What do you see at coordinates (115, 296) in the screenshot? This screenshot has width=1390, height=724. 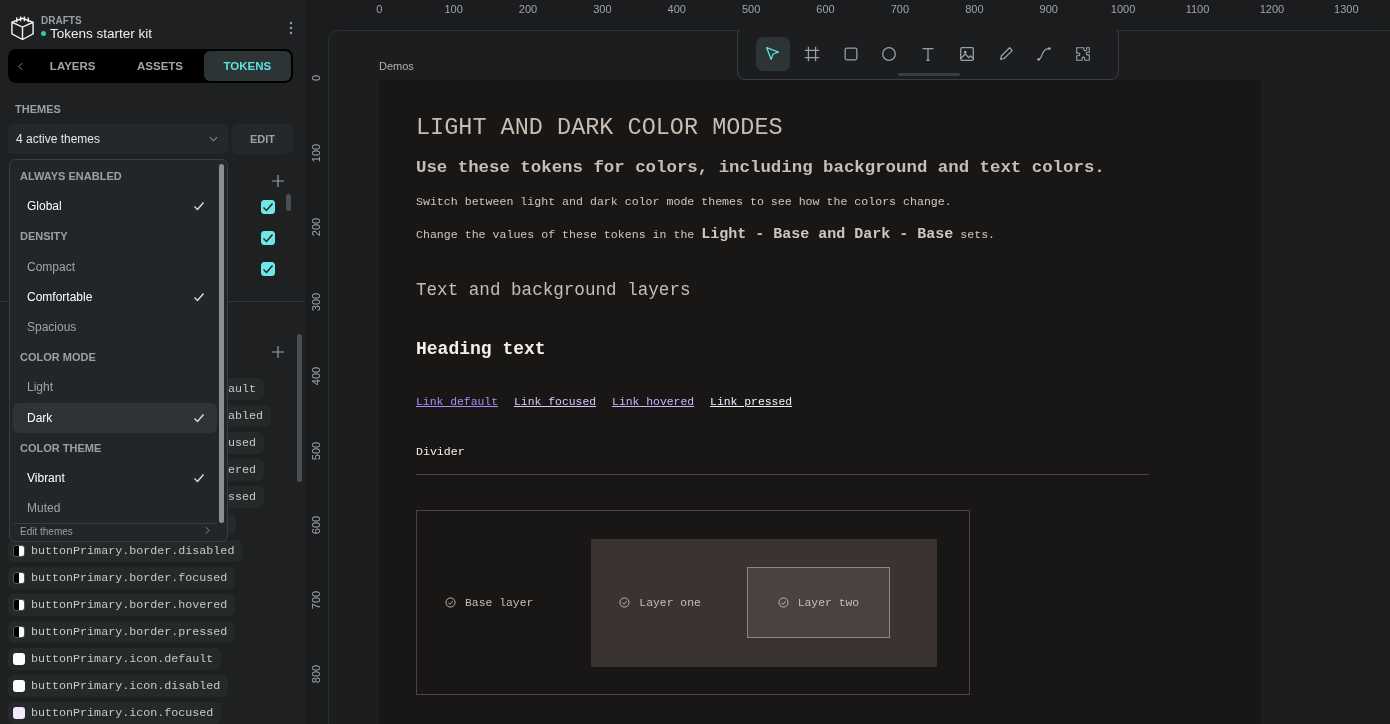 I see `menu-option: Comfortable` at bounding box center [115, 296].